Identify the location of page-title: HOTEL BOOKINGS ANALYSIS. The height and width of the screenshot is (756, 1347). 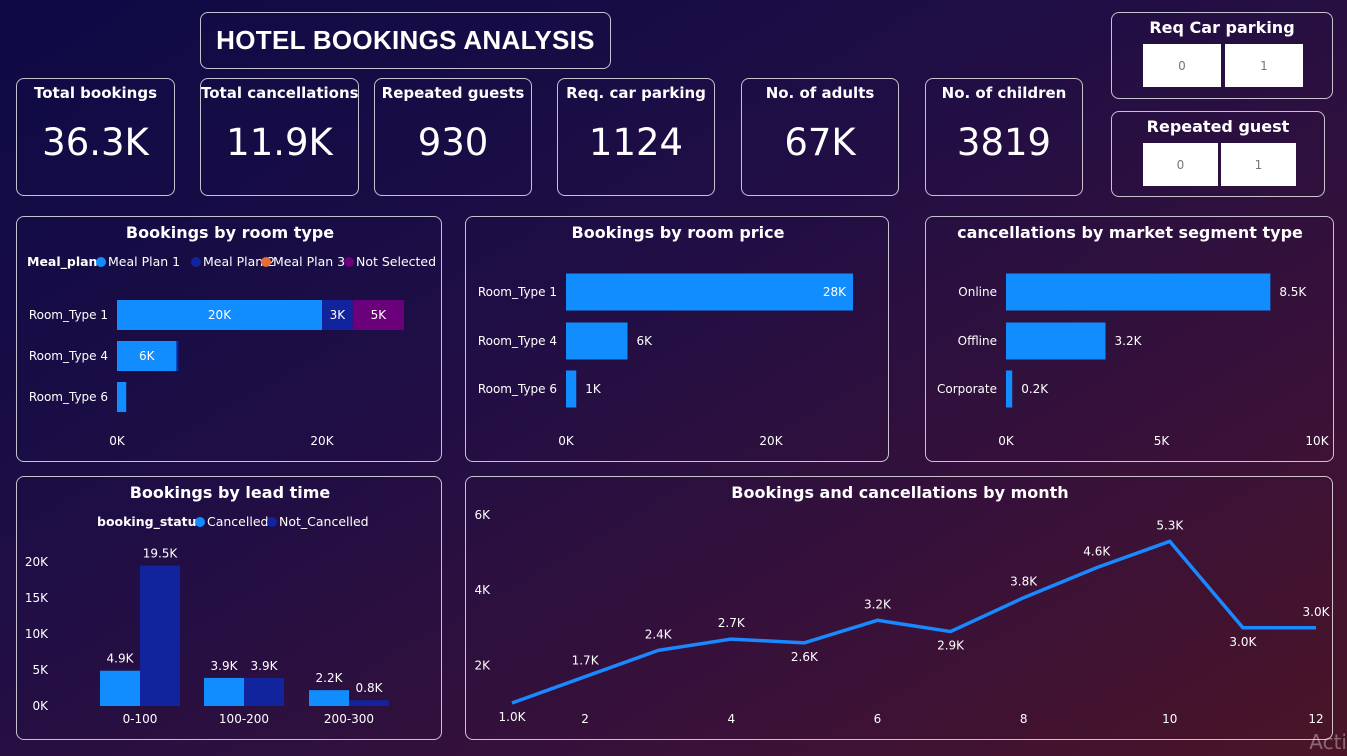
(405, 40).